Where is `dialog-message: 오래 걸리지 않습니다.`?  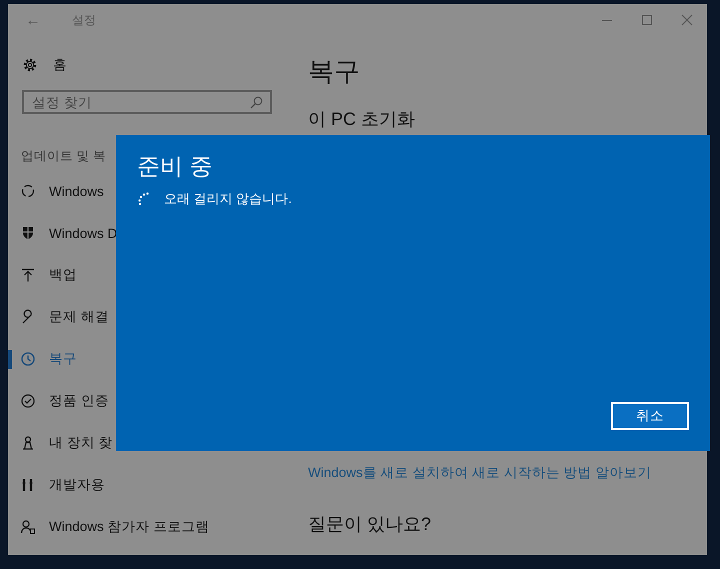
dialog-message: 오래 걸리지 않습니다. is located at coordinates (228, 199).